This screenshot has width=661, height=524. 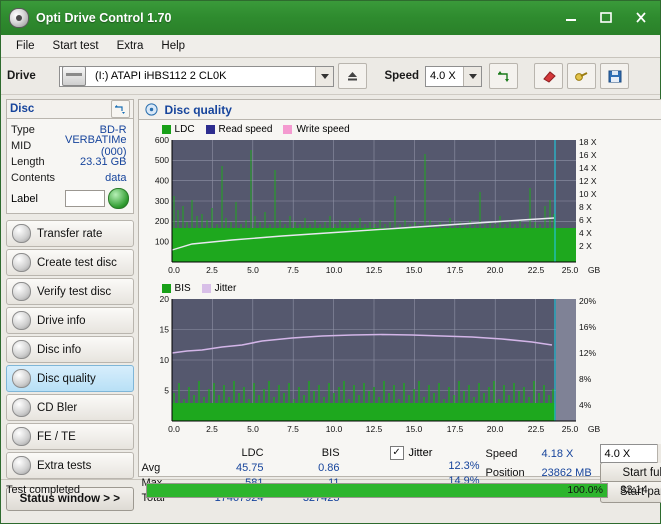 What do you see at coordinates (210, 129) in the screenshot?
I see `legend-swatch-read-speed` at bounding box center [210, 129].